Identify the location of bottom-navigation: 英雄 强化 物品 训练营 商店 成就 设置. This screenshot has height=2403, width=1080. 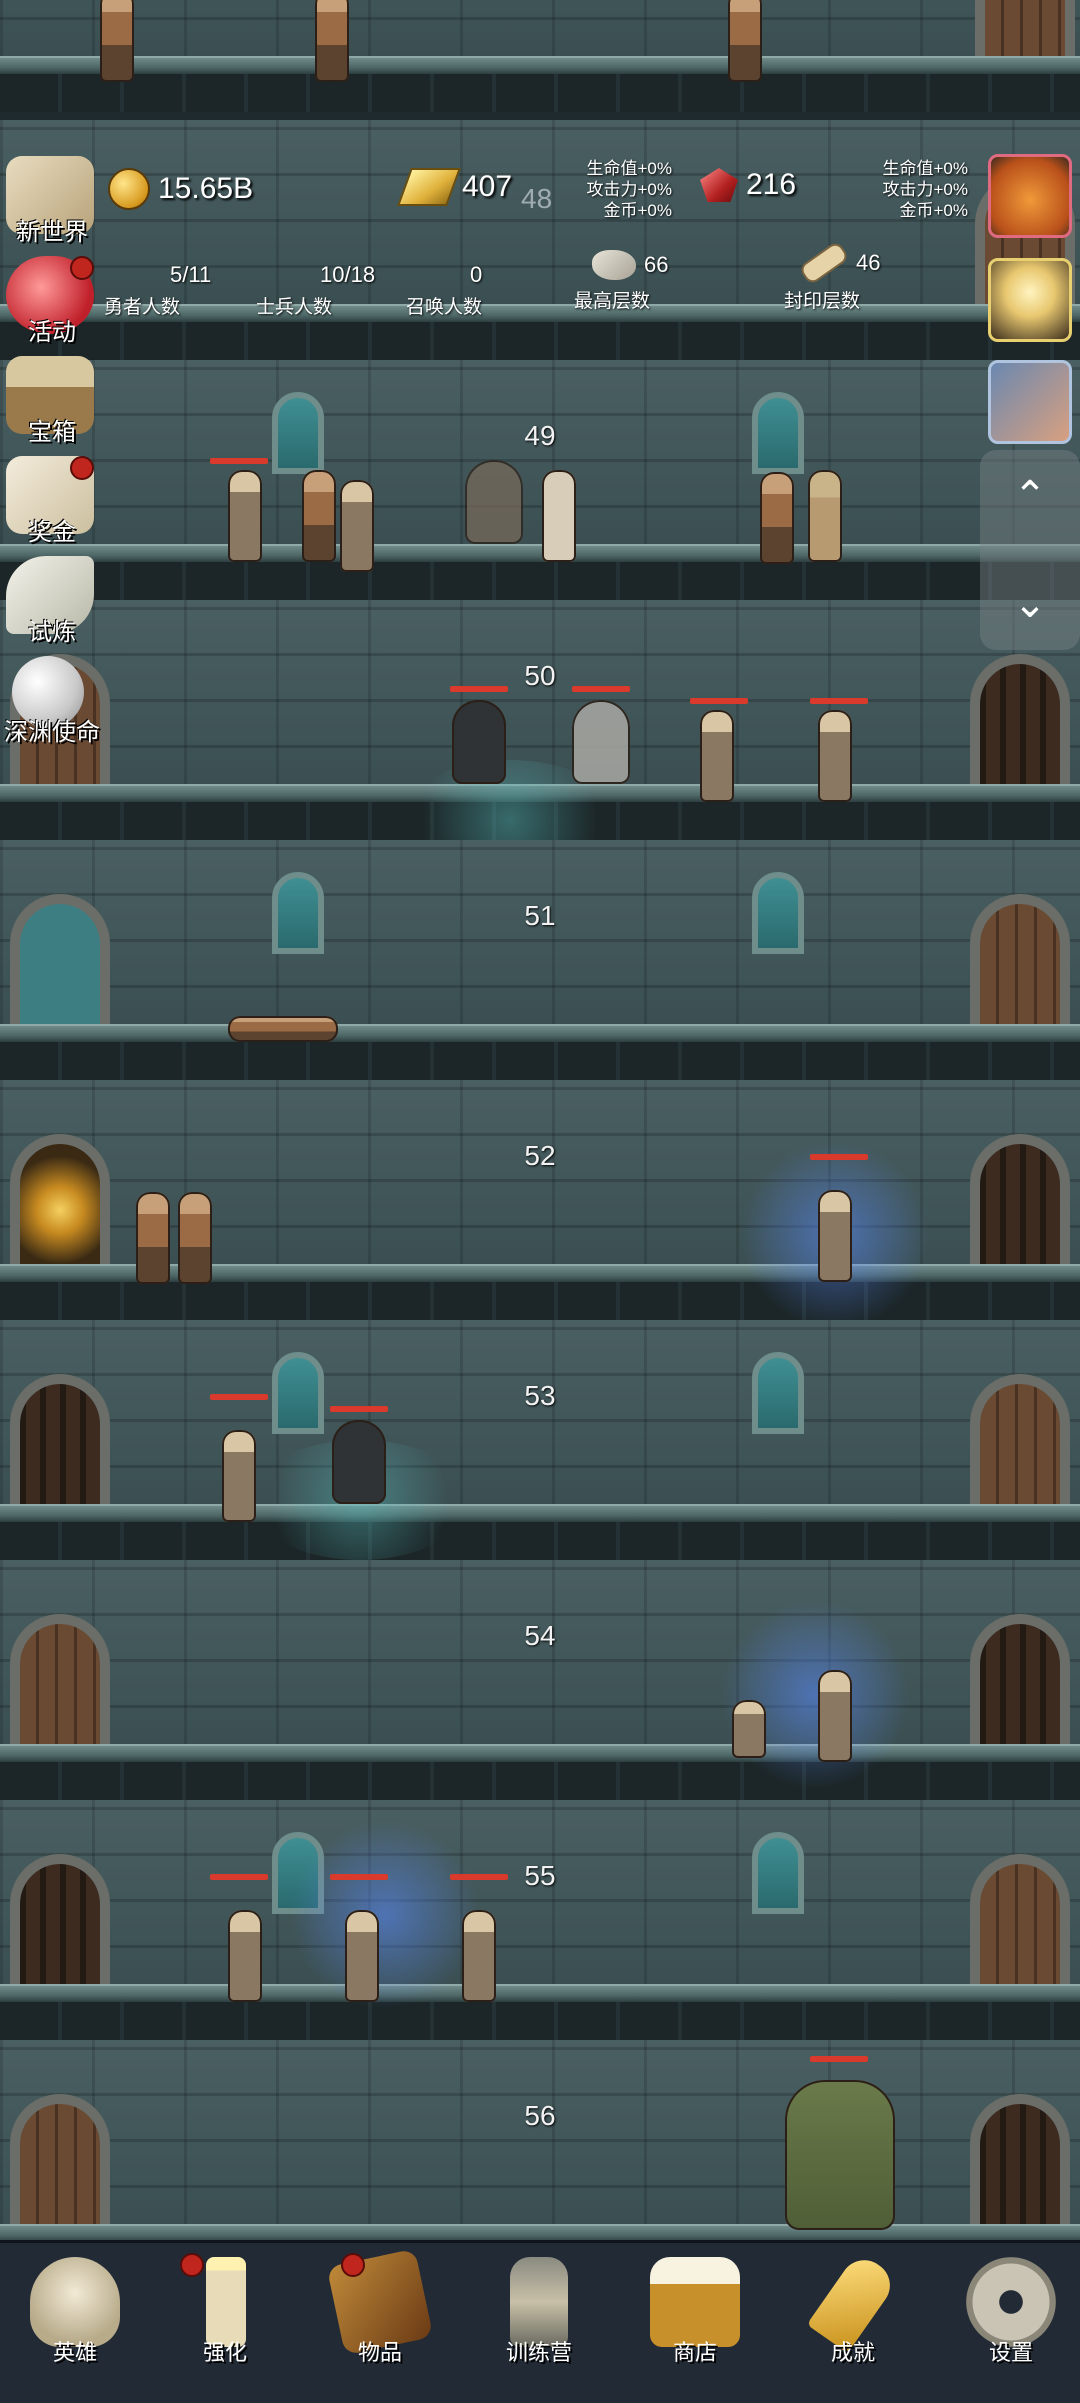
(540, 2321).